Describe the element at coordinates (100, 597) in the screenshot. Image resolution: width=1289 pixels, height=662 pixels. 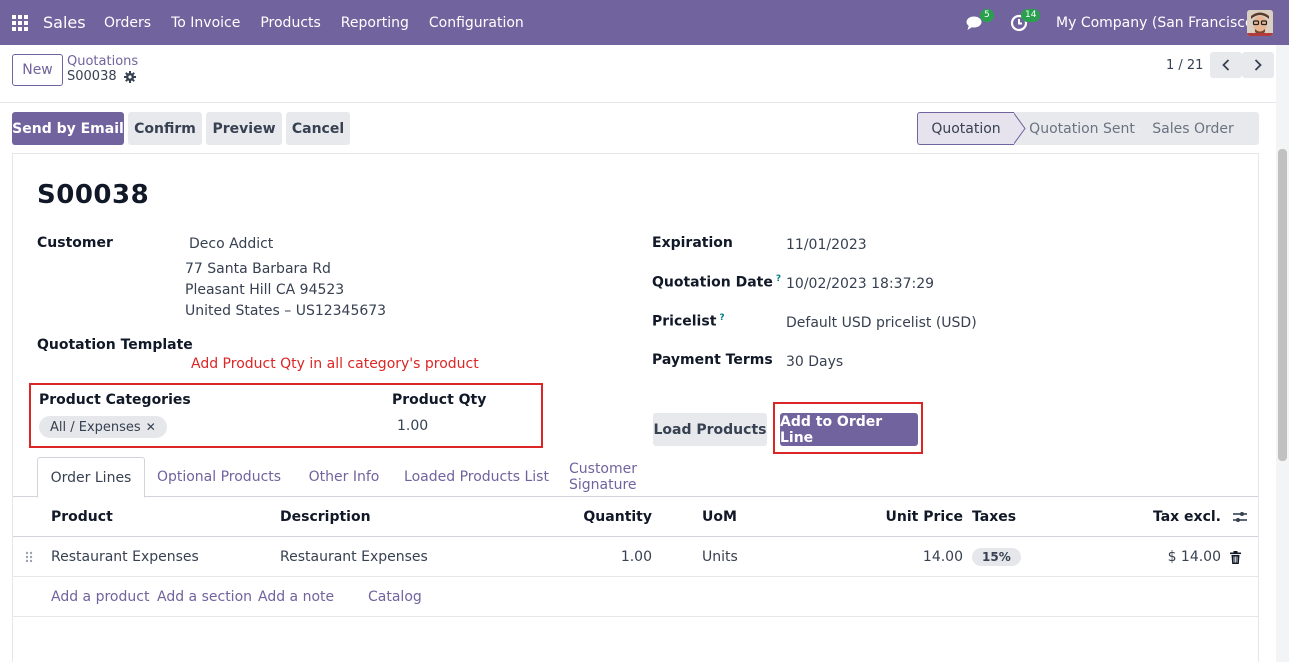
I see `add-product-link: Add a product` at that location.